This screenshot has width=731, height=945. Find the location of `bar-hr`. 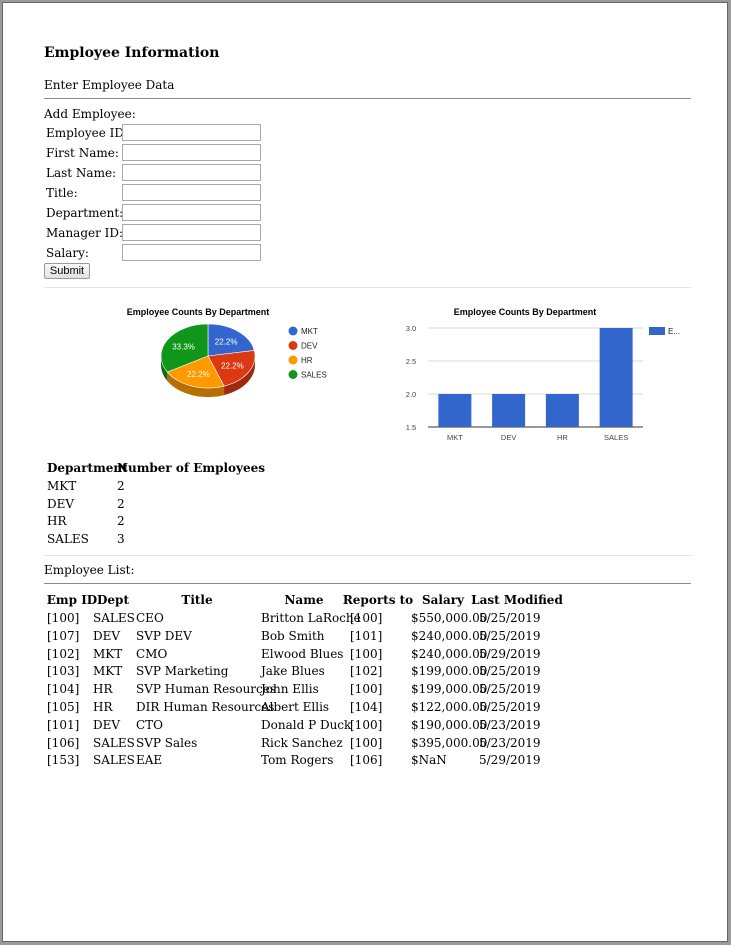

bar-hr is located at coordinates (562, 410).